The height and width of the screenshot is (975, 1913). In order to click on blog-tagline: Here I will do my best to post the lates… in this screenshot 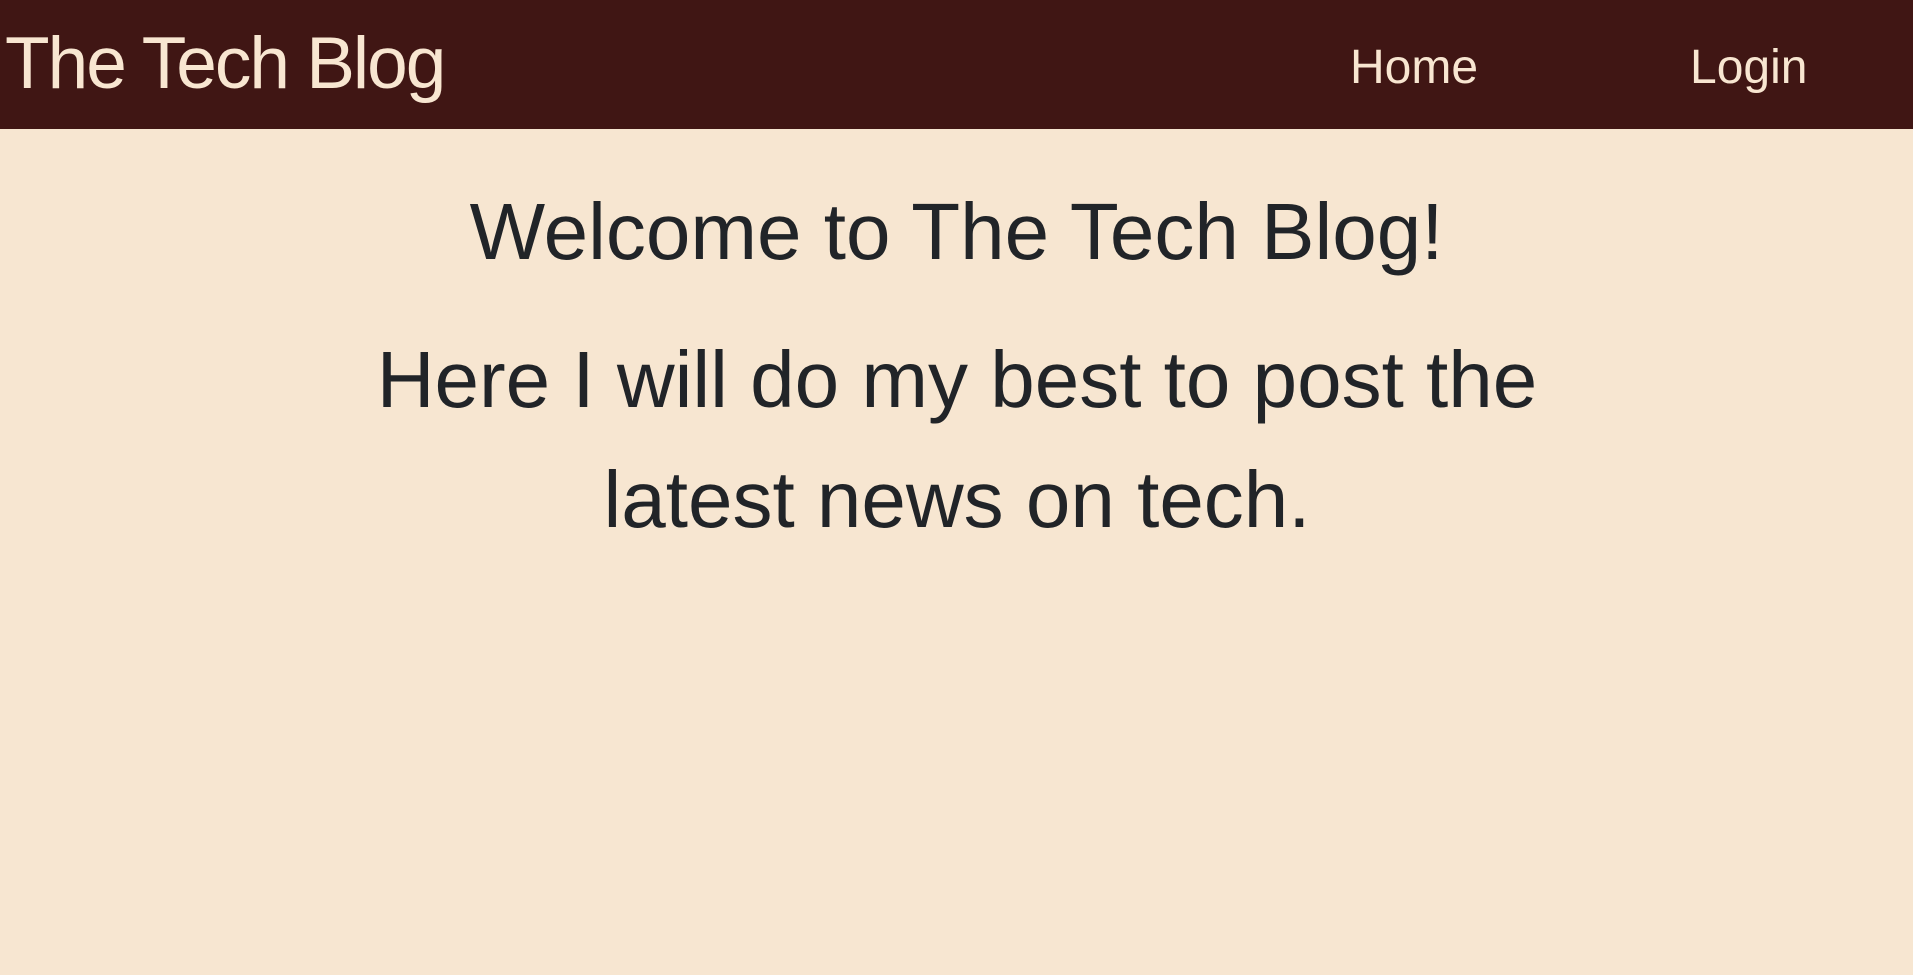, I will do `click(957, 439)`.